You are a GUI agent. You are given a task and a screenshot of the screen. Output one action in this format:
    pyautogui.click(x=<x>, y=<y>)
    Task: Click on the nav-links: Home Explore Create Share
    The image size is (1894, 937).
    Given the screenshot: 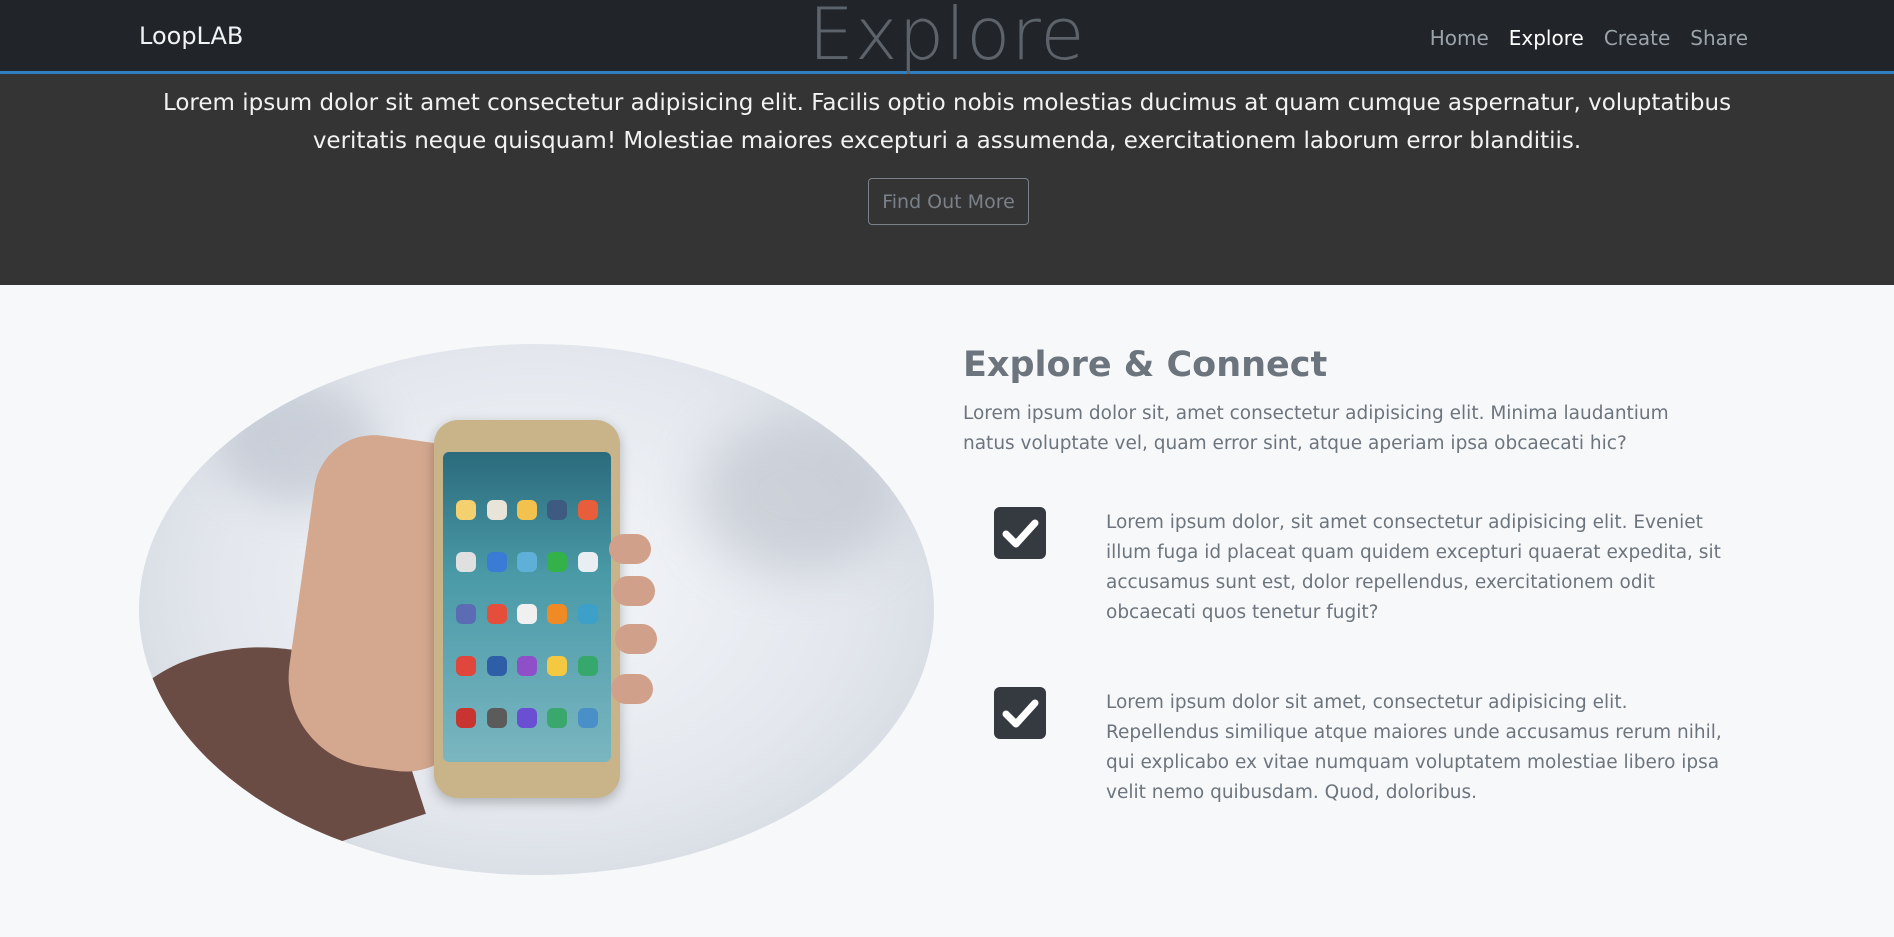 What is the action you would take?
    pyautogui.click(x=1589, y=38)
    